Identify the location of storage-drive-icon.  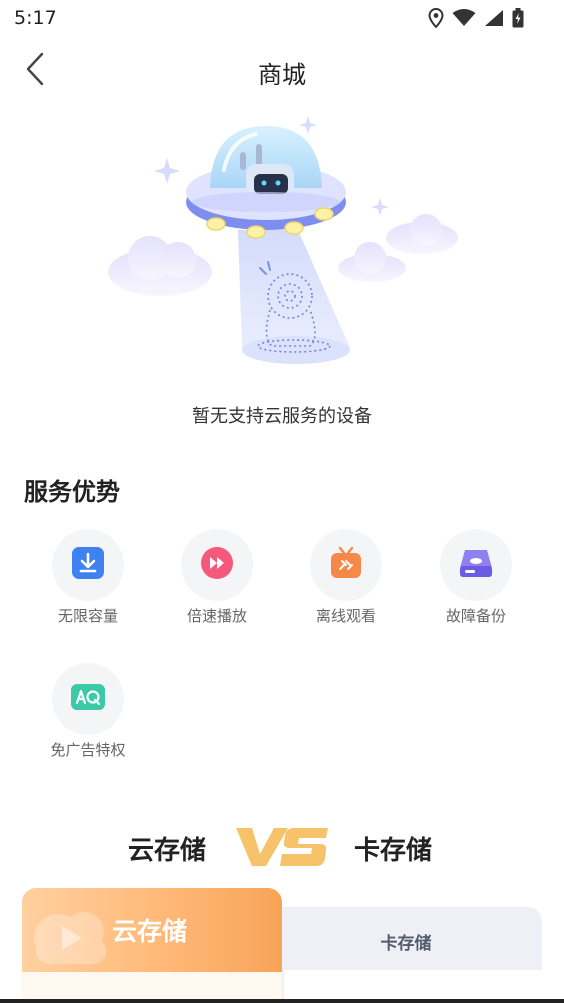
(476, 565).